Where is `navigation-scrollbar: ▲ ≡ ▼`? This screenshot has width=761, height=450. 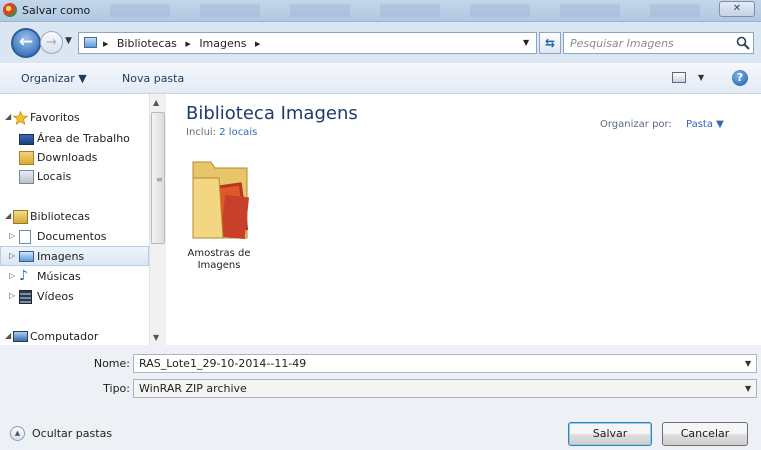 navigation-scrollbar: ▲ ≡ ▼ is located at coordinates (157, 219).